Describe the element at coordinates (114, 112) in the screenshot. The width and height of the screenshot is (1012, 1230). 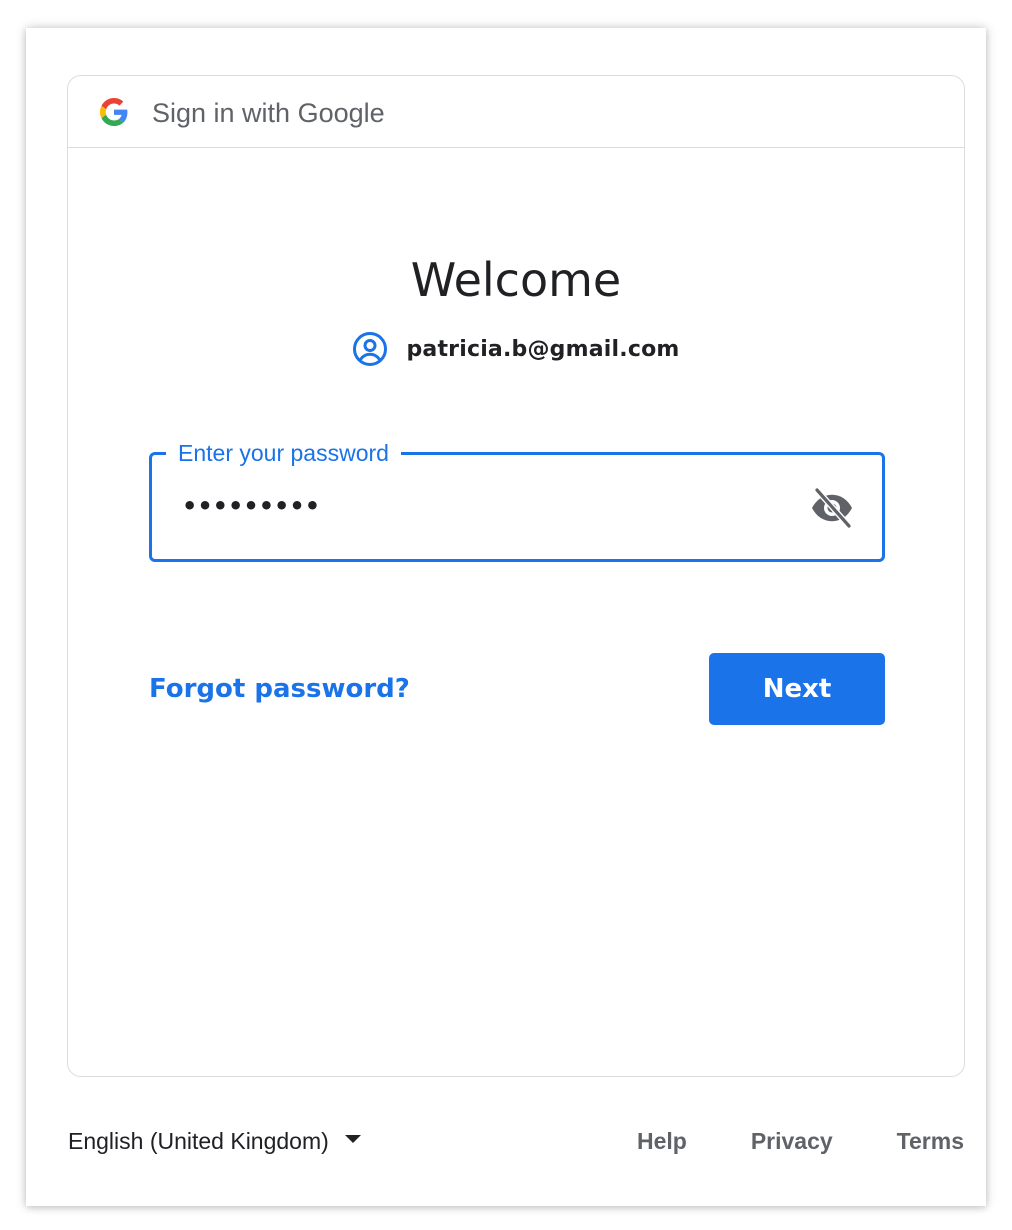
I see `google-g-icon` at that location.